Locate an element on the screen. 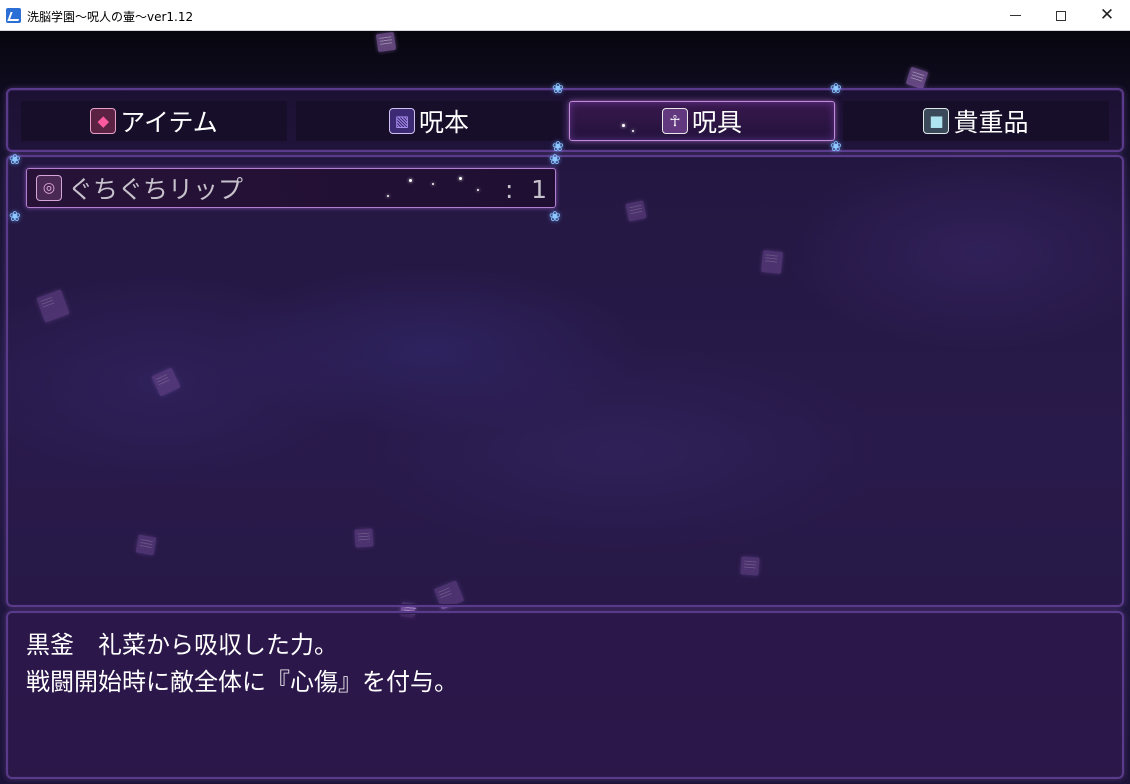 This screenshot has width=1130, height=784. maximize-button is located at coordinates (1061, 15).